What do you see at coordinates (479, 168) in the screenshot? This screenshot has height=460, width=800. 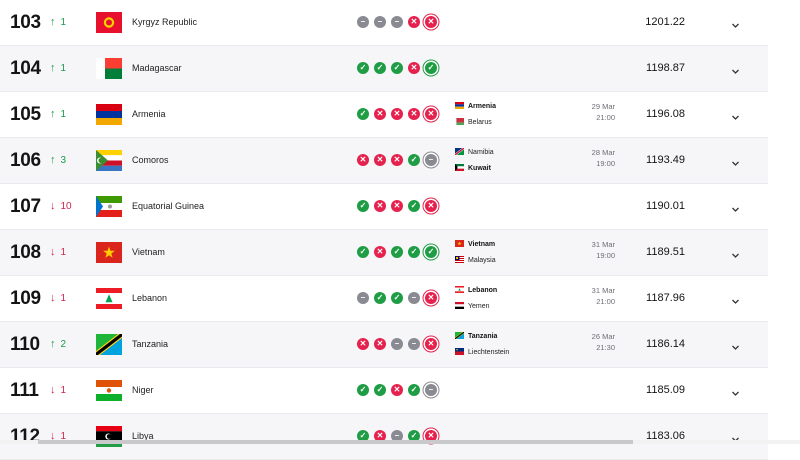 I see `match-team-name: Kuwait` at bounding box center [479, 168].